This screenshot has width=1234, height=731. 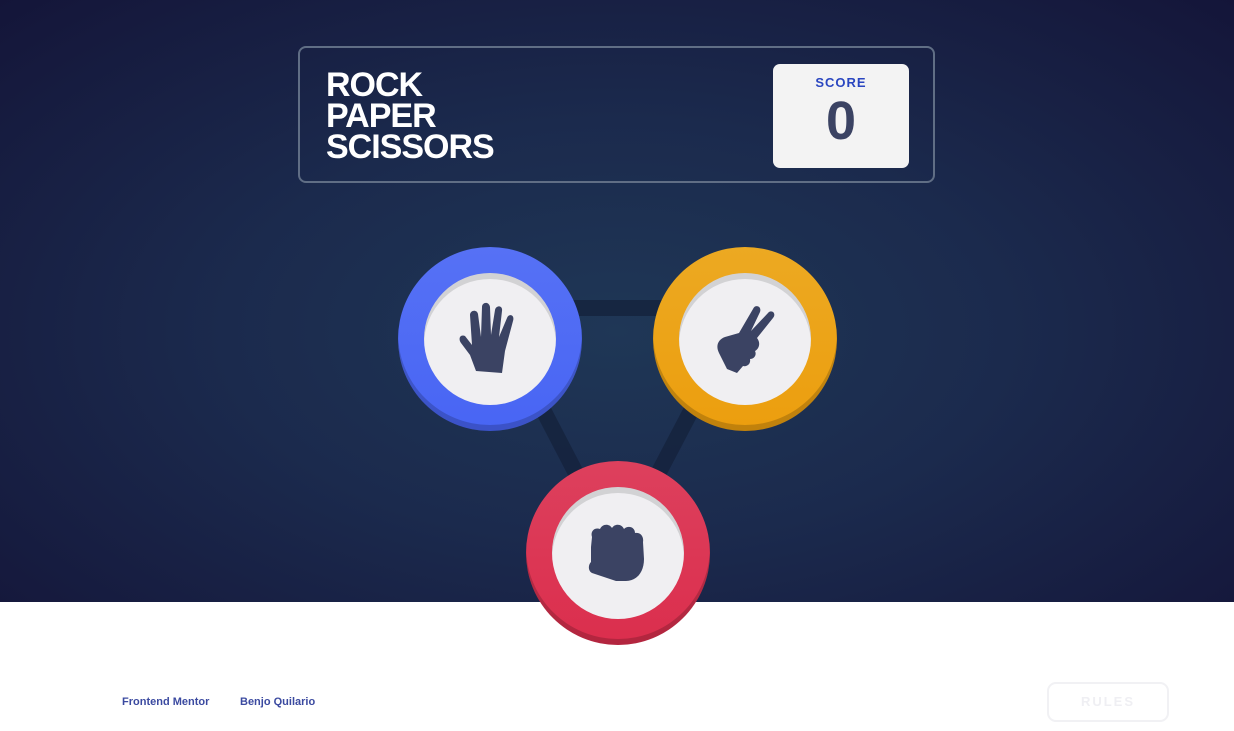 What do you see at coordinates (486, 337) in the screenshot?
I see `paper-hand-icon` at bounding box center [486, 337].